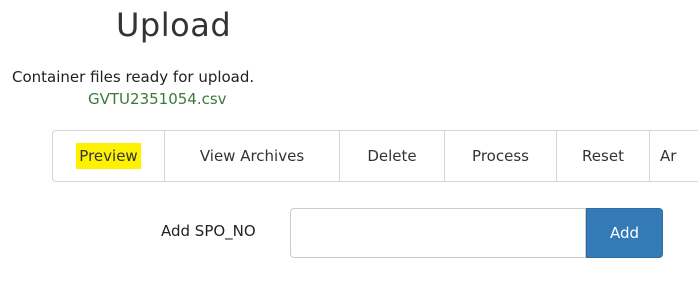 The height and width of the screenshot is (299, 698). What do you see at coordinates (174, 25) in the screenshot?
I see `page-title: Upload` at bounding box center [174, 25].